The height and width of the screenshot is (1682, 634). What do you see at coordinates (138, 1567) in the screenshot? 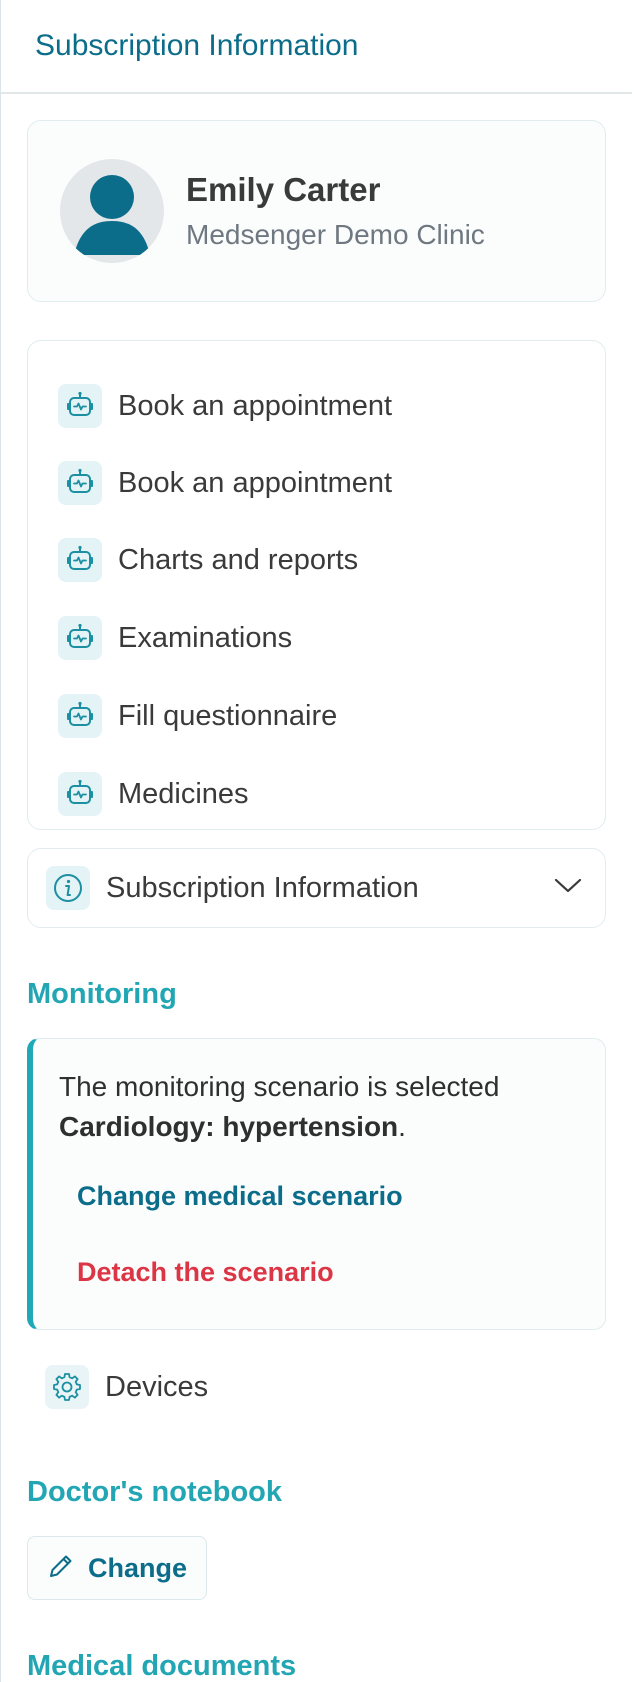
I see `change-label: Change` at bounding box center [138, 1567].